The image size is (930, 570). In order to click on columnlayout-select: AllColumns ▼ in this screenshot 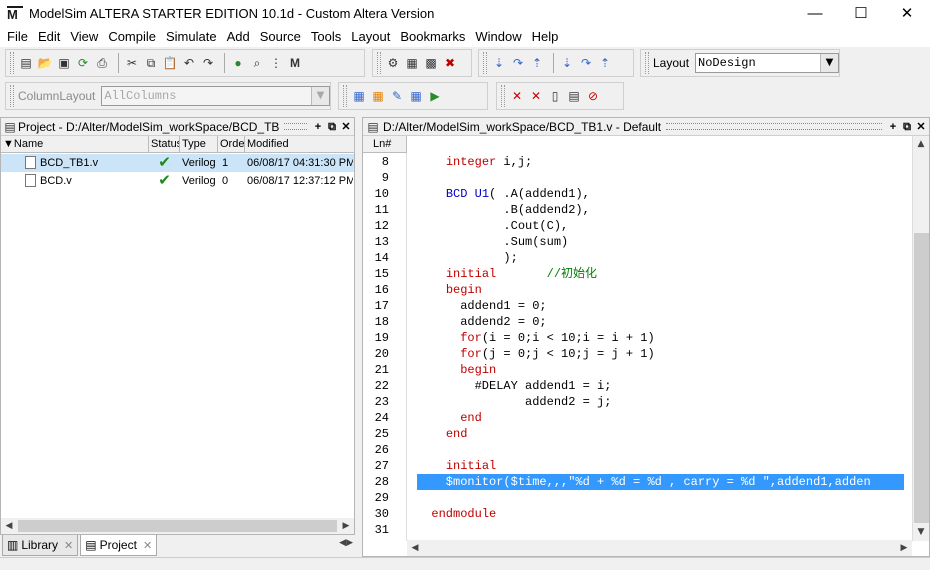, I will do `click(215, 96)`.